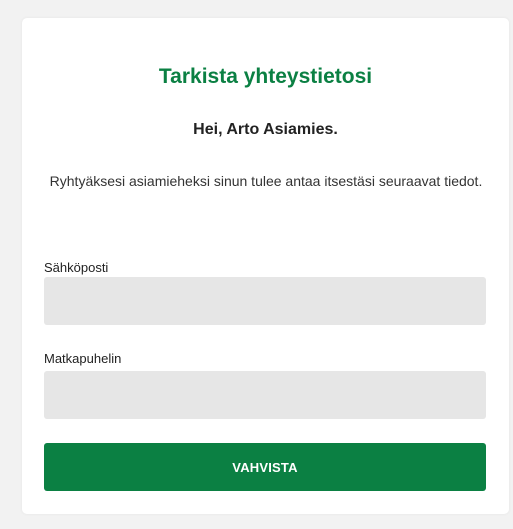 Image resolution: width=513 pixels, height=529 pixels. Describe the element at coordinates (265, 395) in the screenshot. I see `phone-field` at that location.